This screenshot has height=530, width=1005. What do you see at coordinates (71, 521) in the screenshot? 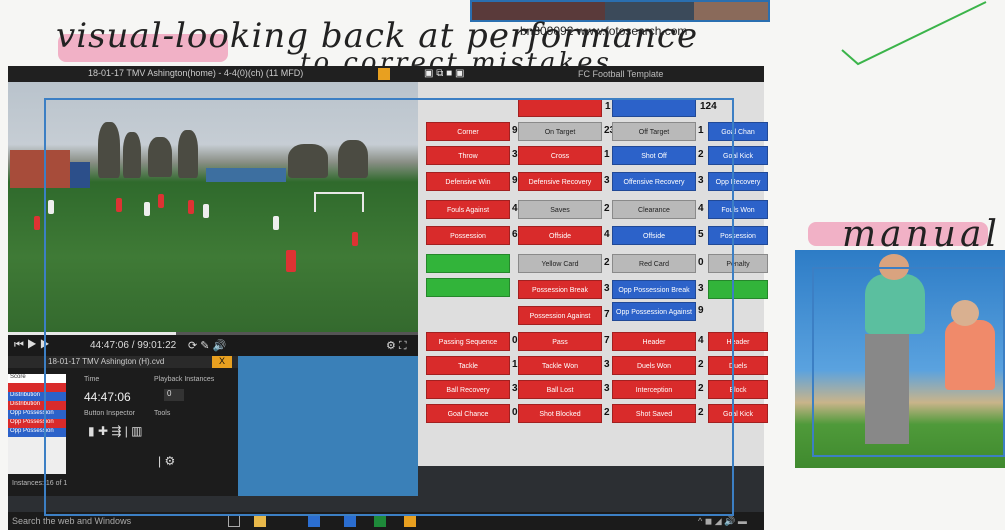
I see `search-box: Search the web and Windows` at bounding box center [71, 521].